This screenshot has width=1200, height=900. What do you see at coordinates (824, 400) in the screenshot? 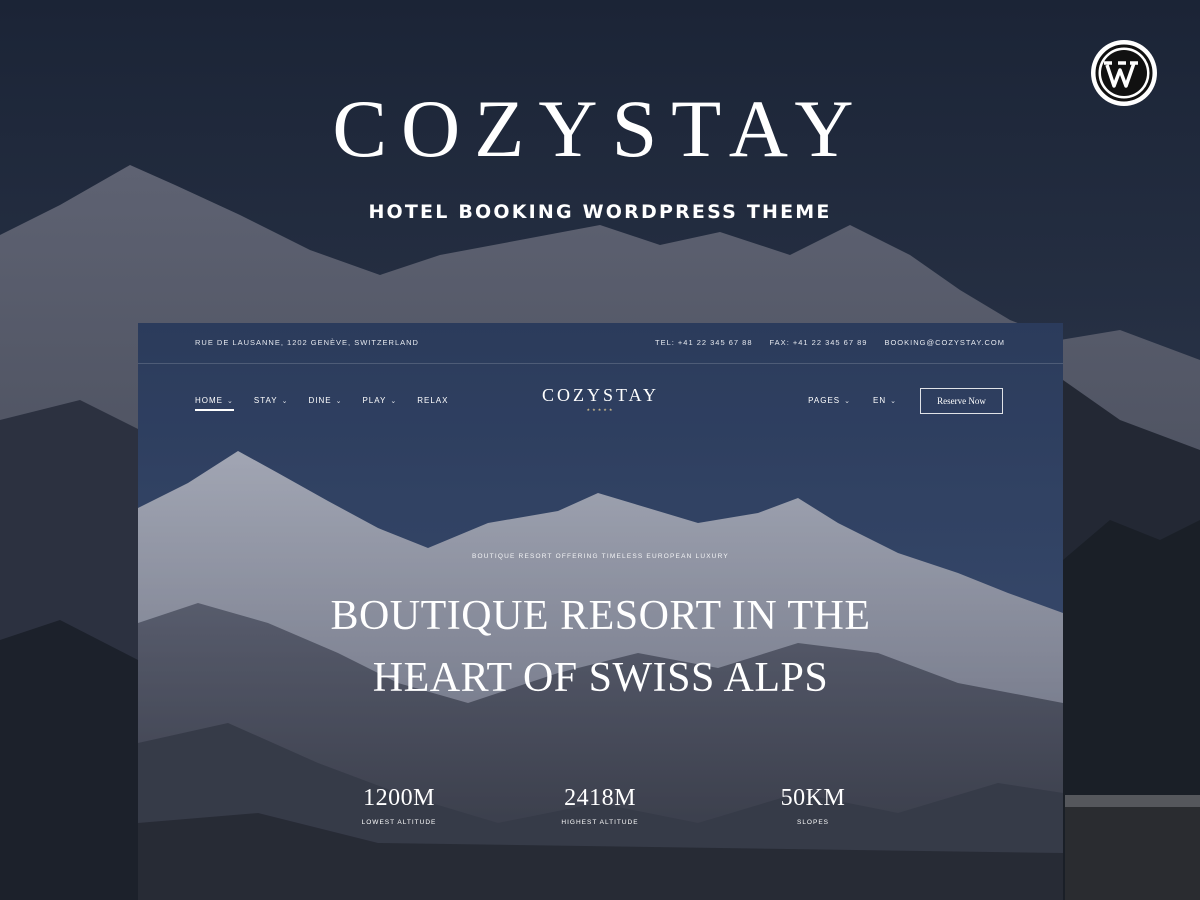
I see `nav-item-label: PAGES` at bounding box center [824, 400].